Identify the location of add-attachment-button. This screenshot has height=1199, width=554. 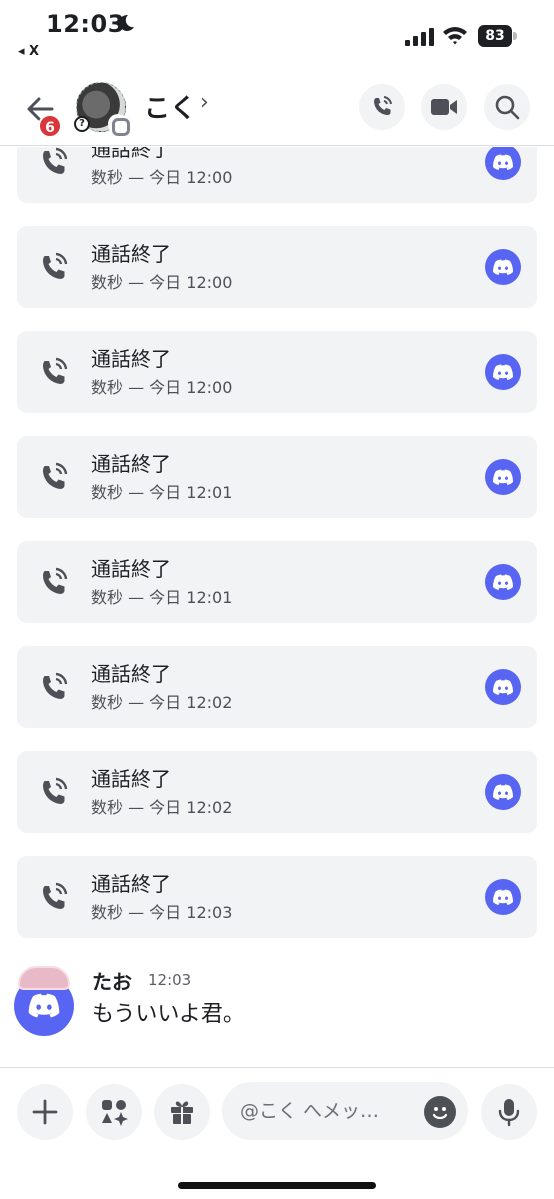
(45, 1112).